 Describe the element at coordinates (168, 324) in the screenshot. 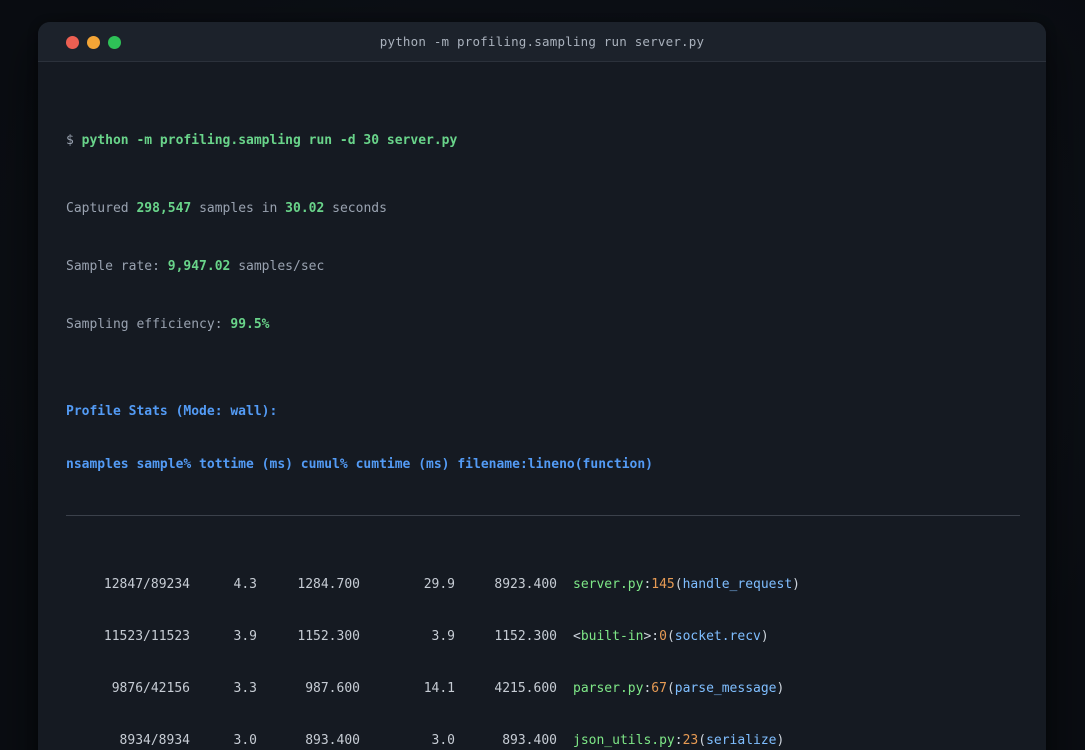

I see `sampling-efficiency-line: Sampling efficiency: 99.5%` at that location.